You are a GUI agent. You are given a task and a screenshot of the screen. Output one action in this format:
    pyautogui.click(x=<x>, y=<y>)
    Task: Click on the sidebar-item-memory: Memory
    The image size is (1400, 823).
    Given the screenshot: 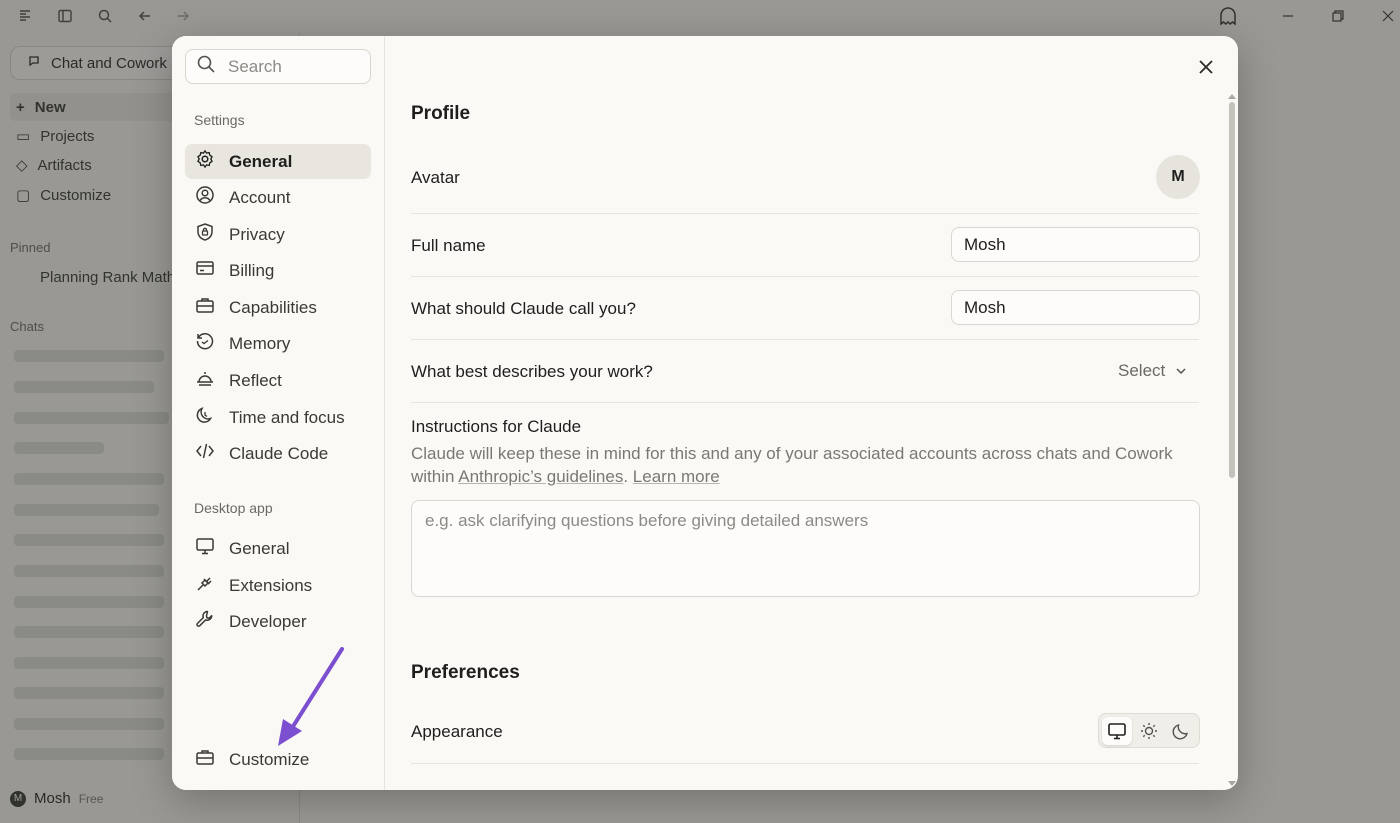 What is the action you would take?
    pyautogui.click(x=278, y=343)
    